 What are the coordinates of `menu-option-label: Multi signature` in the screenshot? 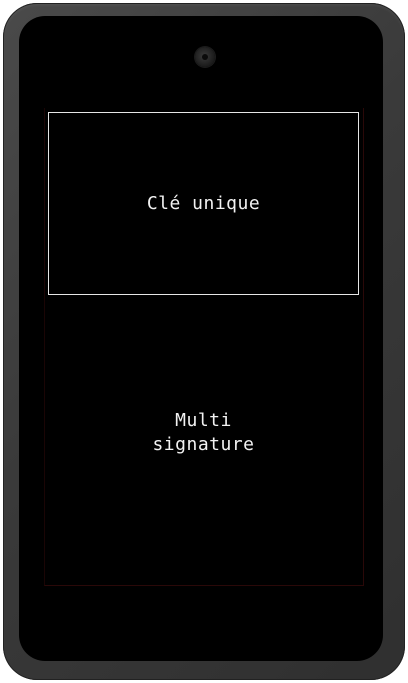 It's located at (203, 432).